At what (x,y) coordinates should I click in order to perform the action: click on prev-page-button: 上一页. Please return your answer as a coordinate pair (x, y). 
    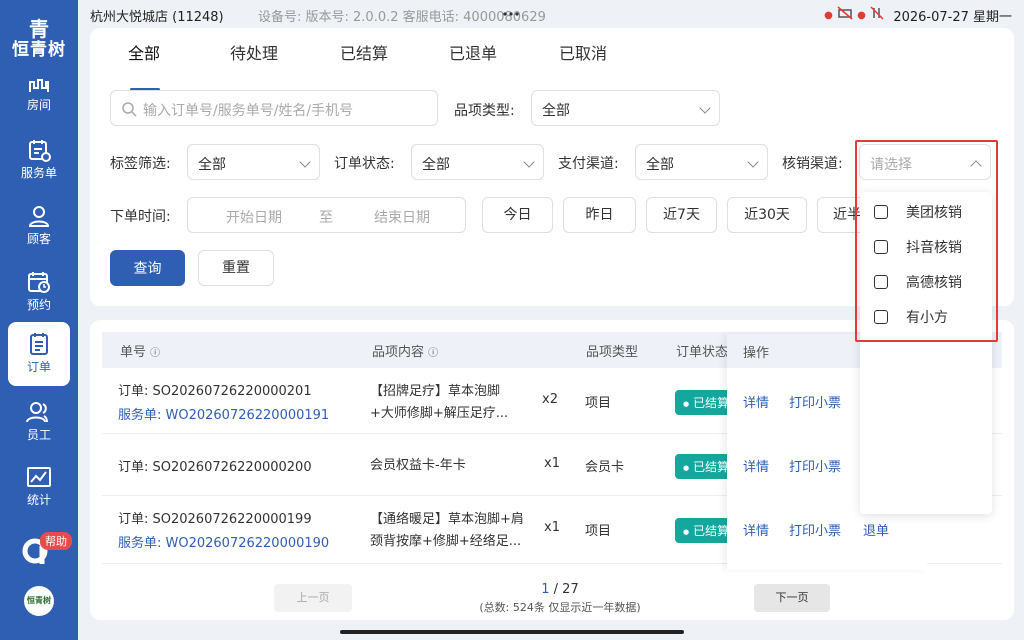
    Looking at the image, I should click on (313, 598).